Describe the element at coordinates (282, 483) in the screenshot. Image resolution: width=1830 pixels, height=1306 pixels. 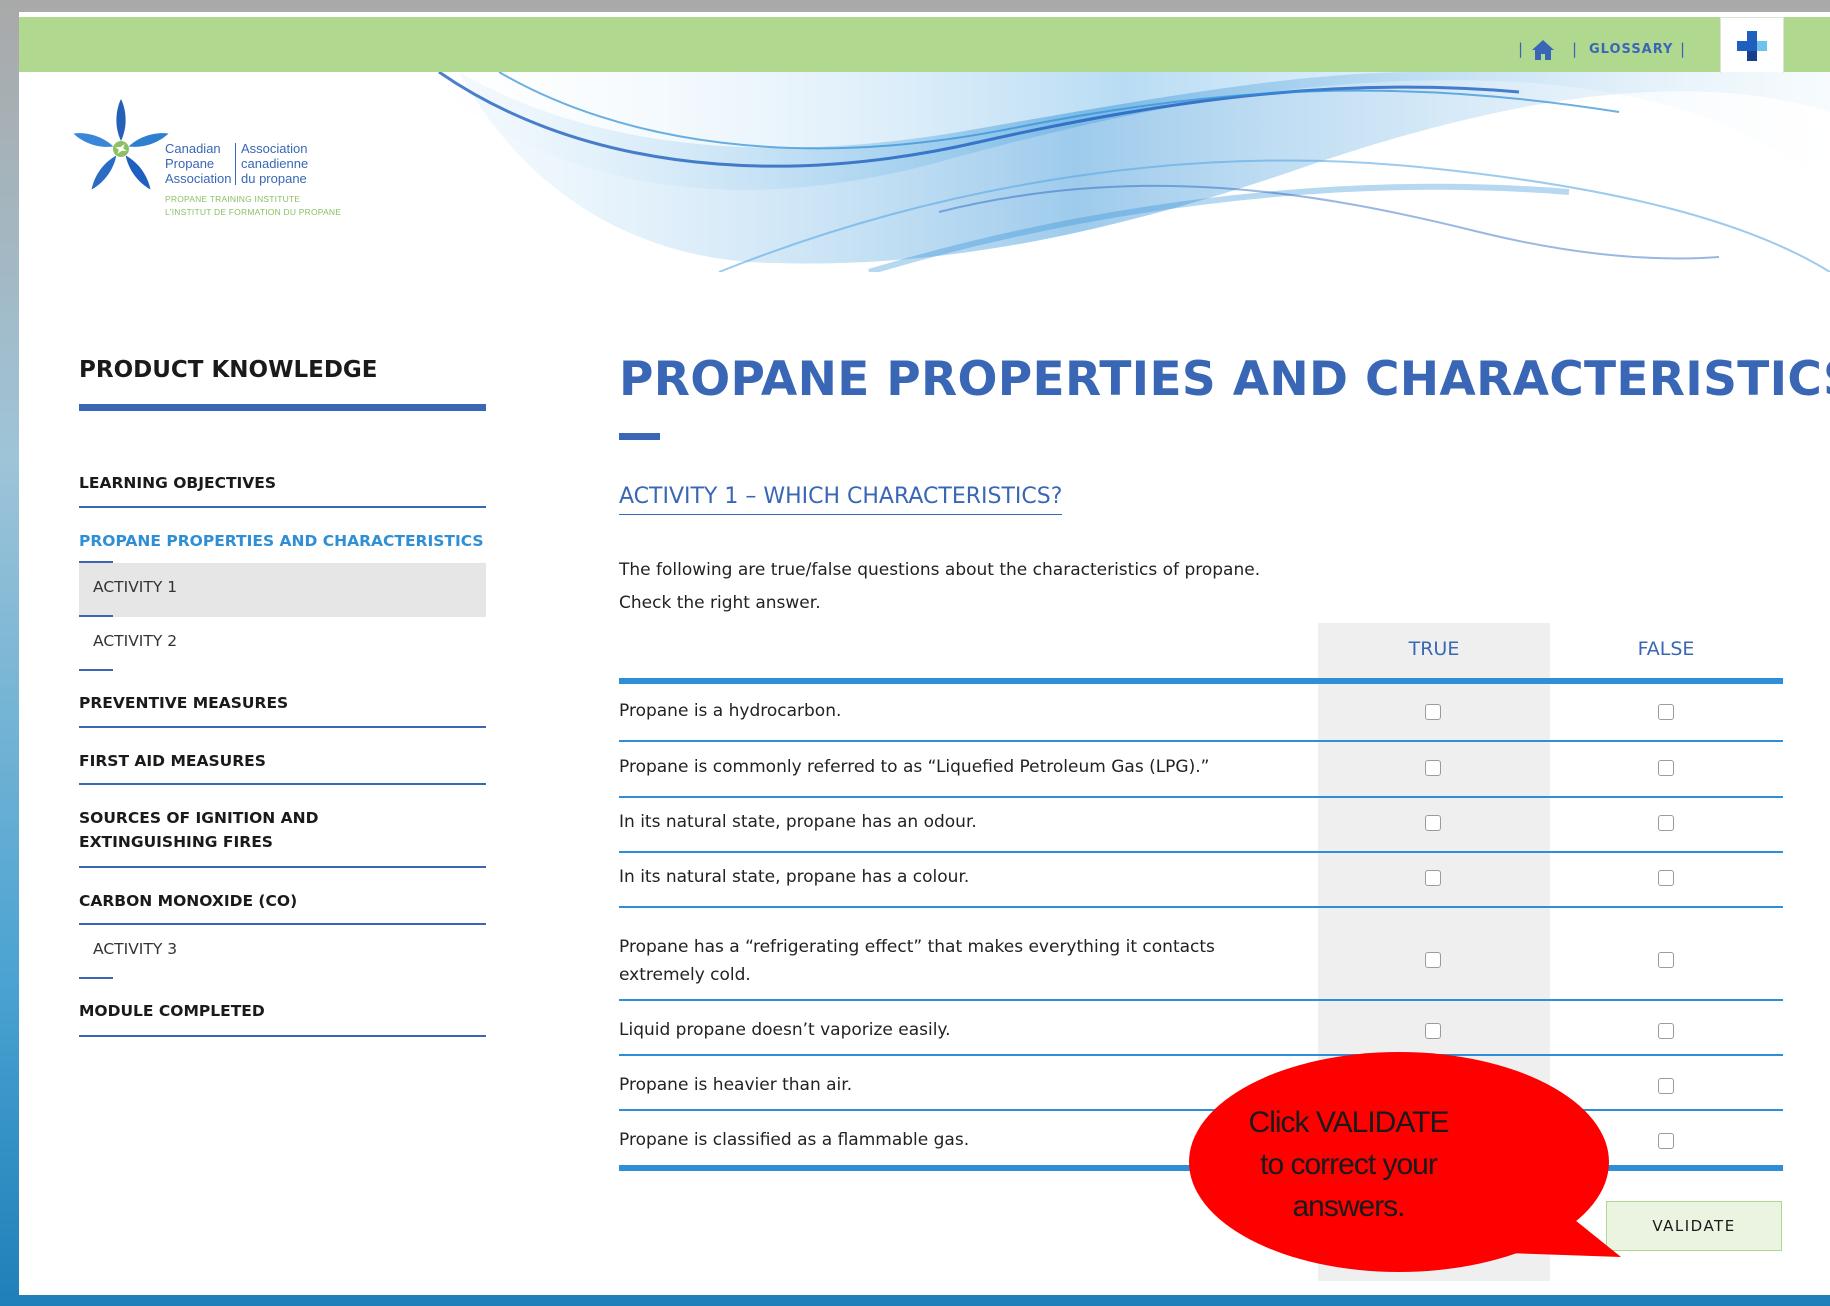
I see `sidebar-item-learning-objectives: LEARNING OBJECTIVES` at that location.